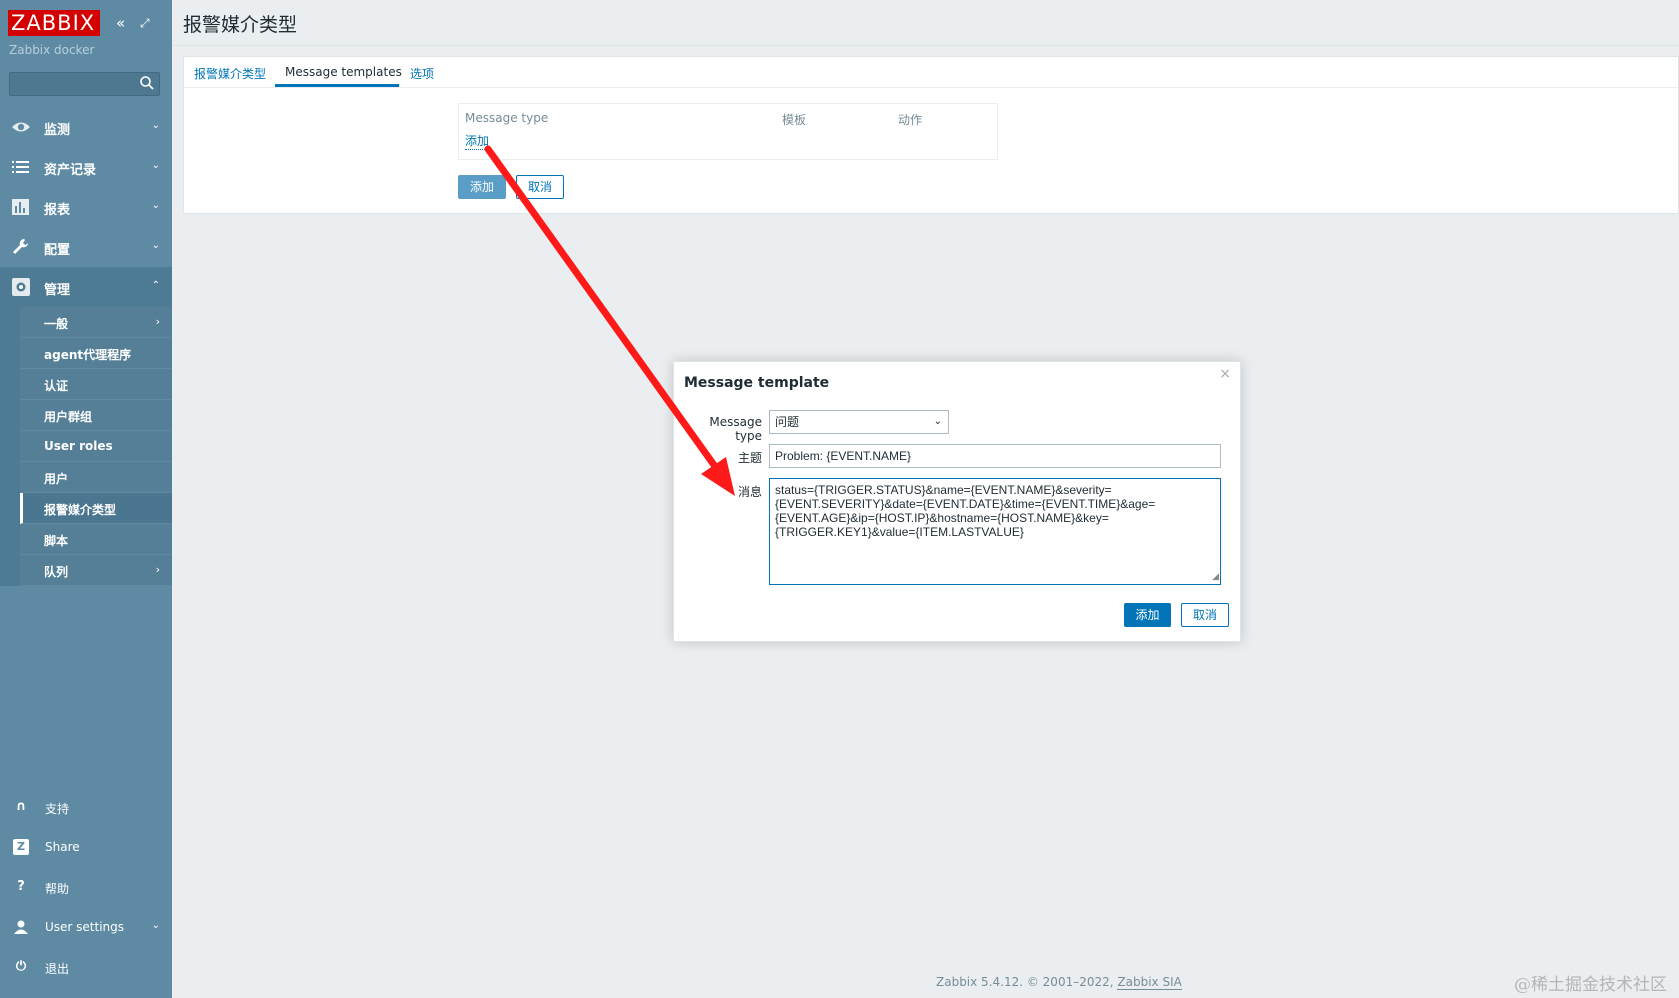  I want to click on submenu-item-user-roles: User roles, so click(96, 446).